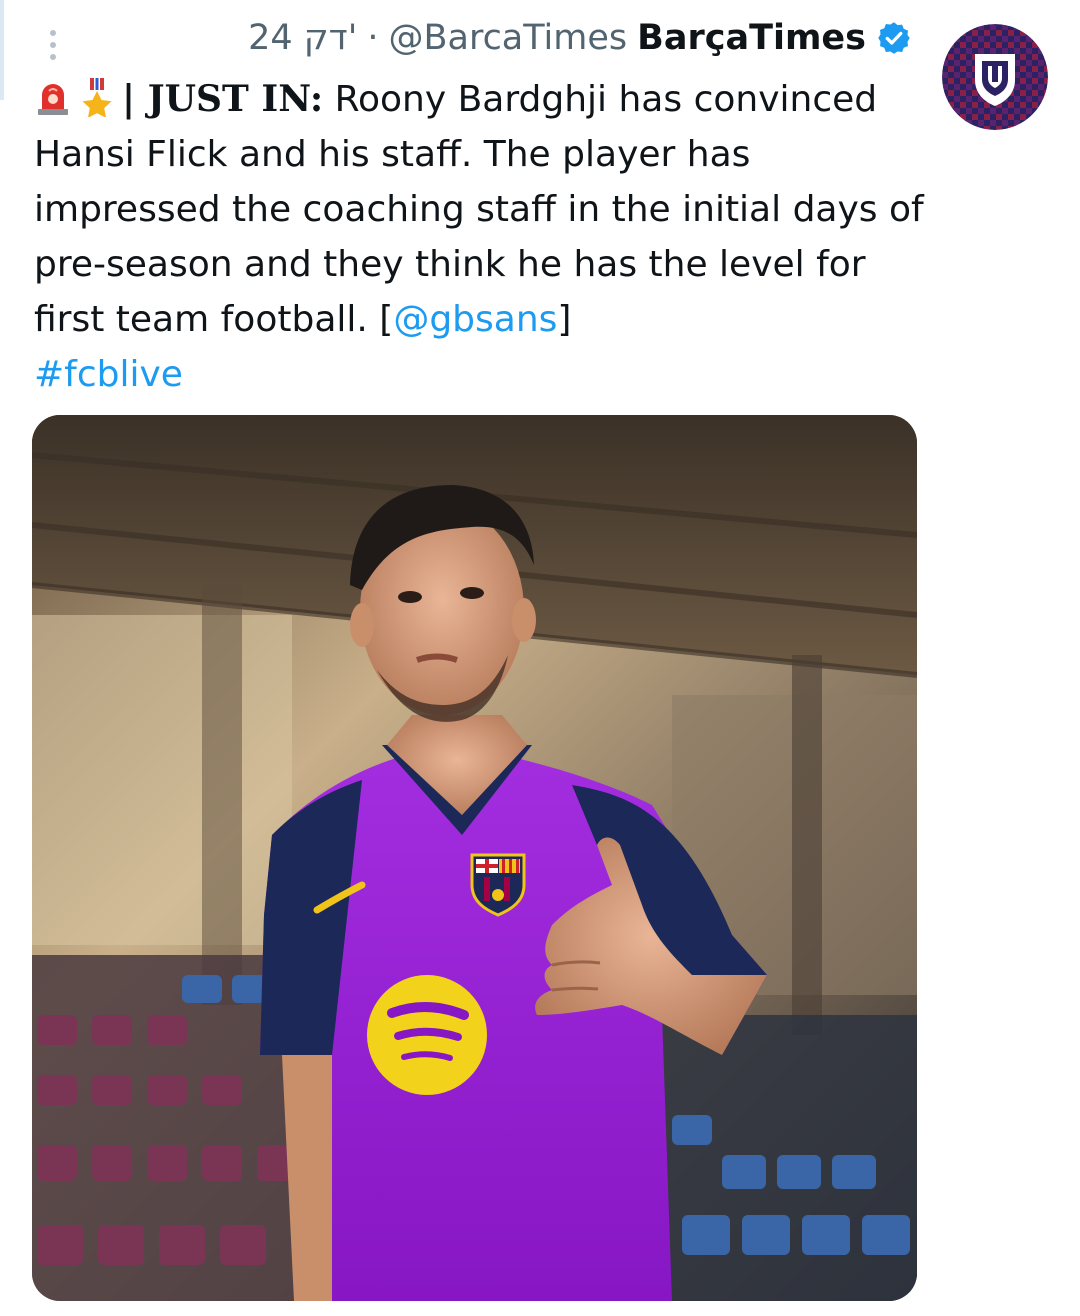 The image size is (1080, 1316). Describe the element at coordinates (2, 50) in the screenshot. I see `thread-connector` at that location.